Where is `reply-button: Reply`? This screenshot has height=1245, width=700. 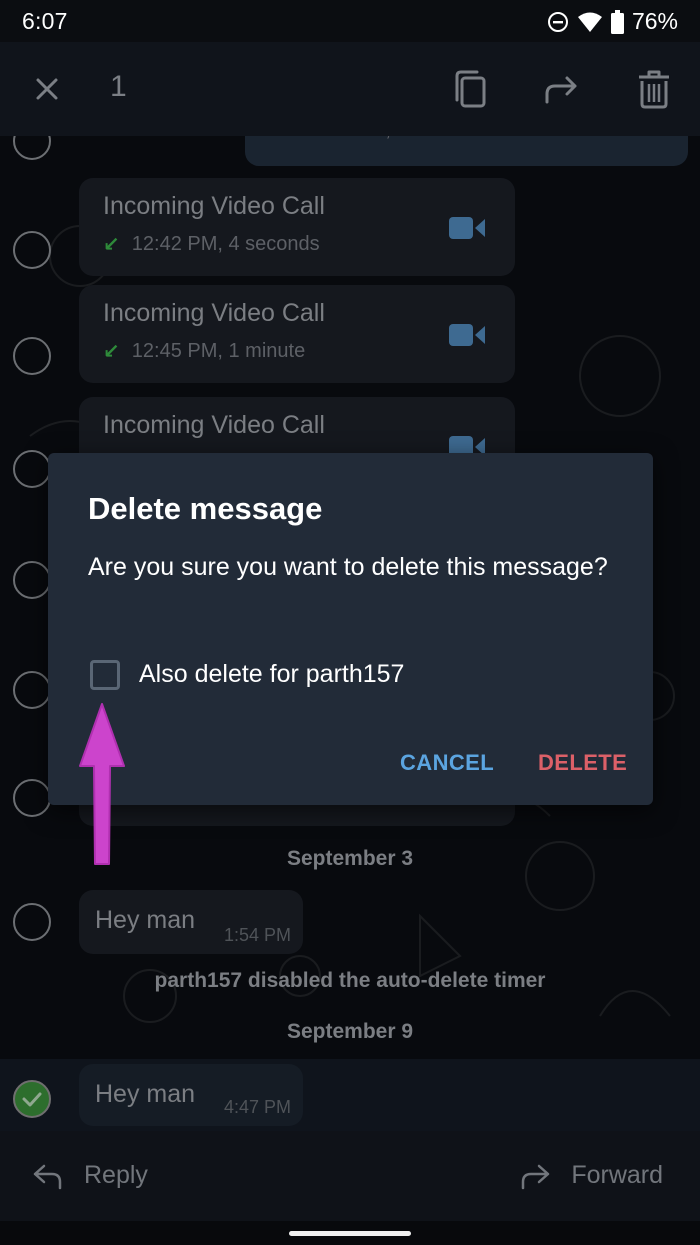
reply-button: Reply is located at coordinates (90, 1175).